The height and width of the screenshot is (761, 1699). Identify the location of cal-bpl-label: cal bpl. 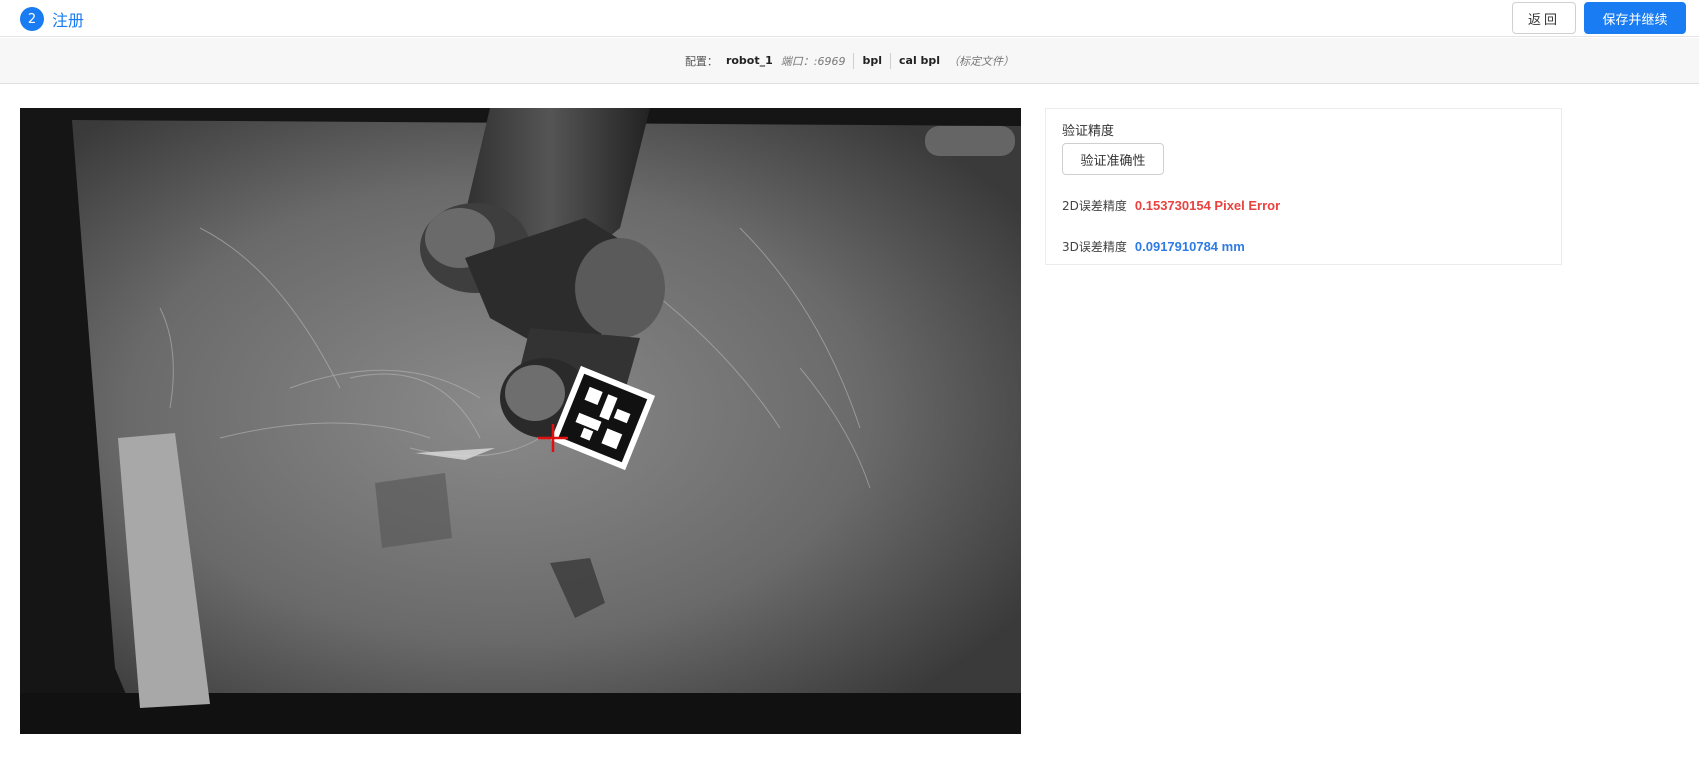
(920, 60).